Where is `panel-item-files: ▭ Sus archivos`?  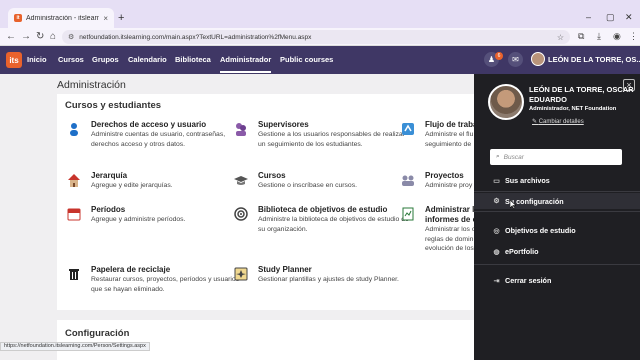 panel-item-files: ▭ Sus archivos is located at coordinates (521, 180).